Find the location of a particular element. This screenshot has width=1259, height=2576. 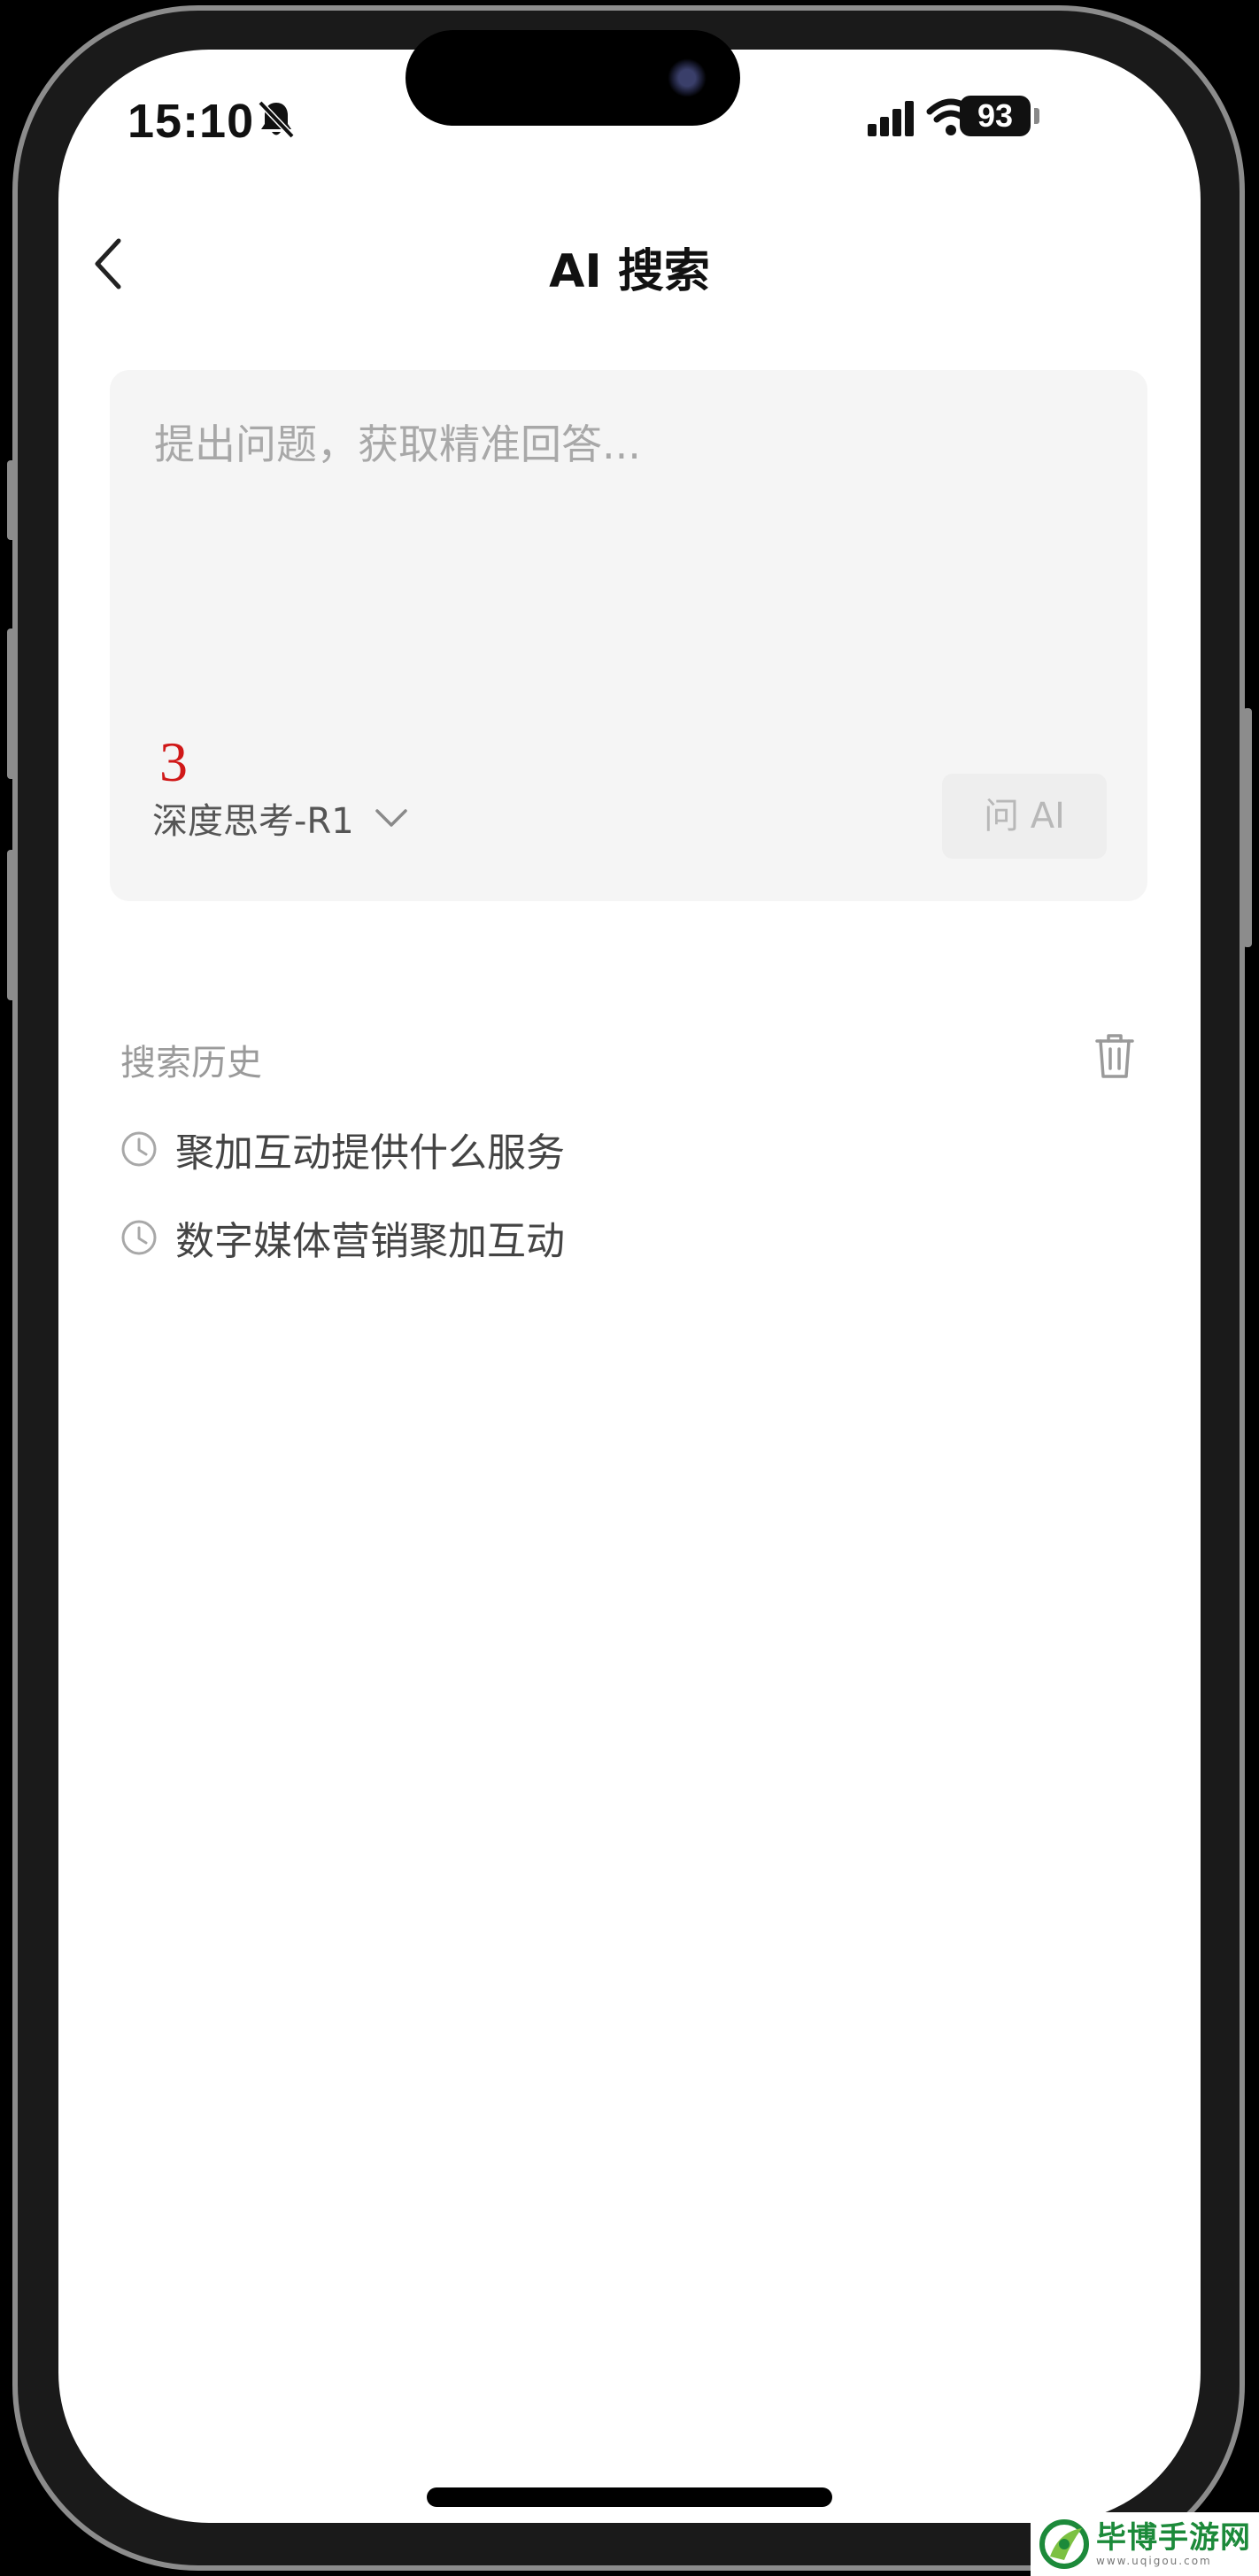

battery-tip is located at coordinates (1036, 116).